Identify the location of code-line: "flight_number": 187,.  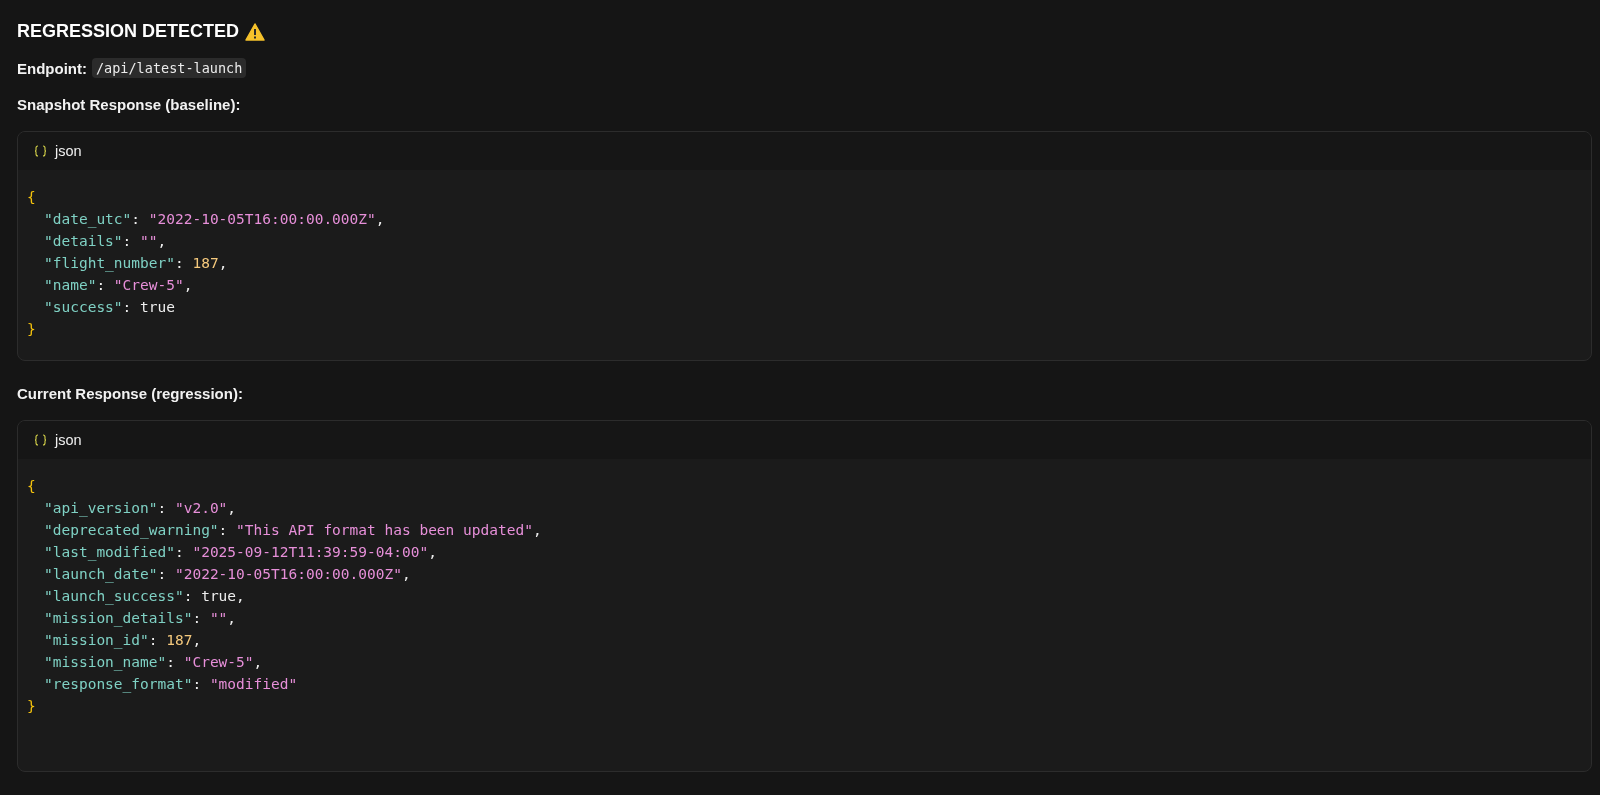
(135, 264).